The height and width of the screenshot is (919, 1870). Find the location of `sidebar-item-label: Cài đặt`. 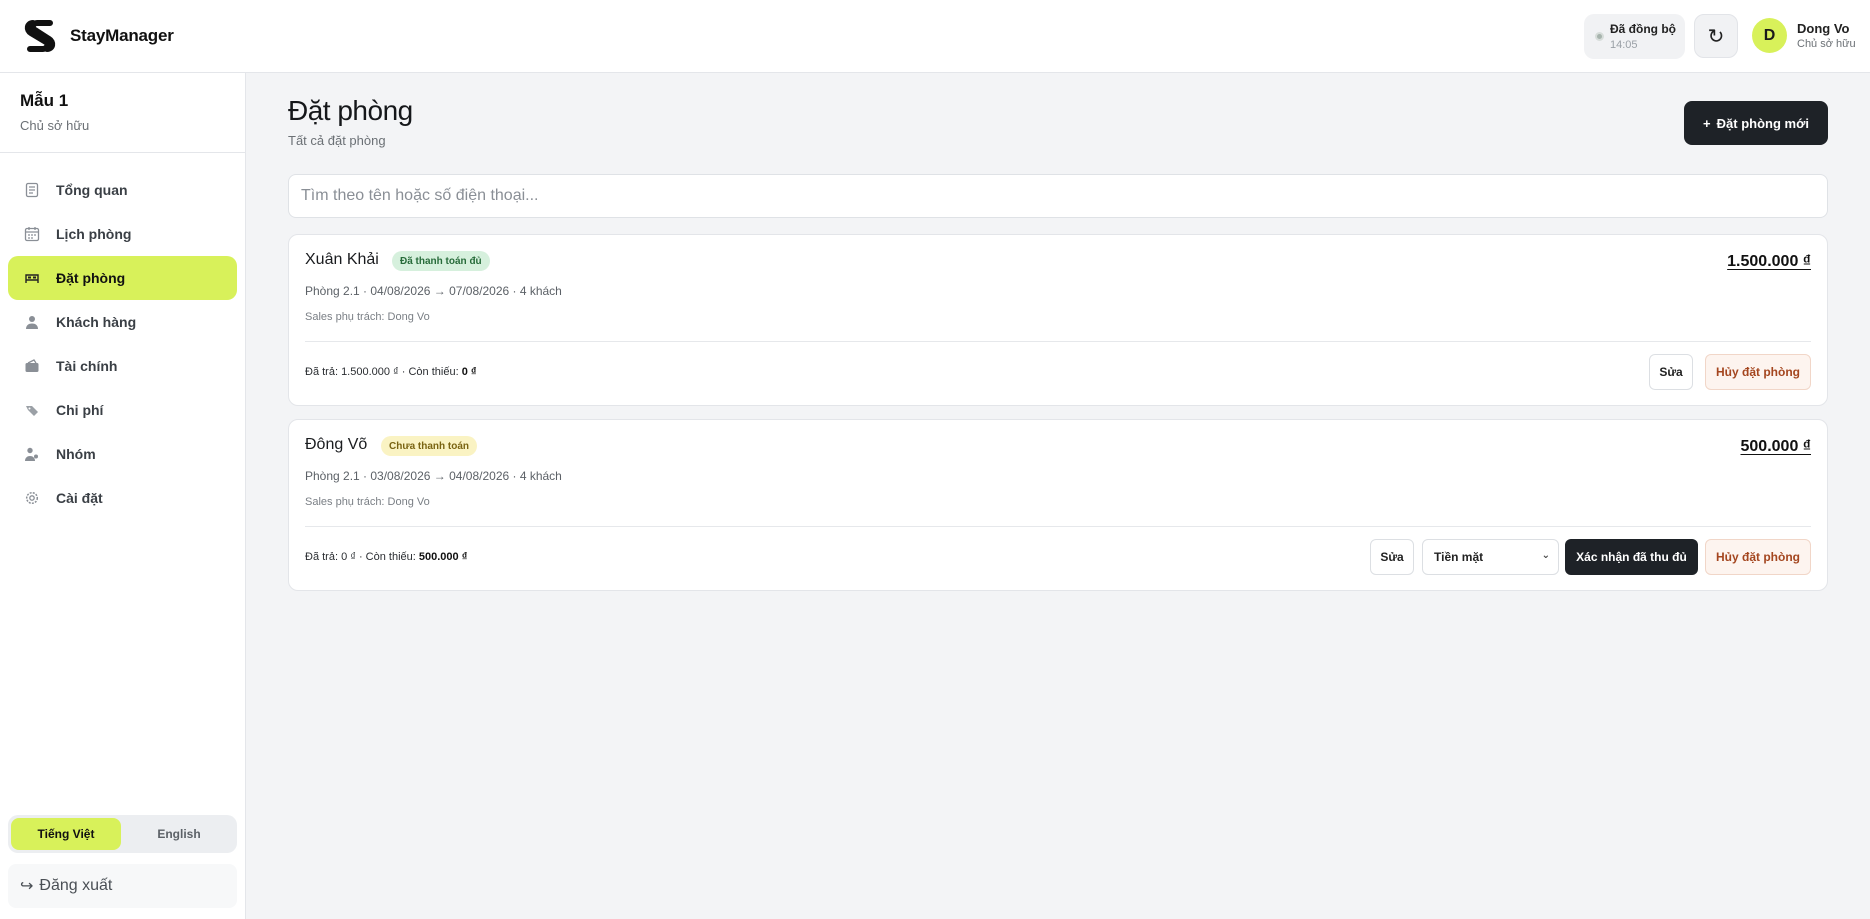

sidebar-item-label: Cài đặt is located at coordinates (79, 498).